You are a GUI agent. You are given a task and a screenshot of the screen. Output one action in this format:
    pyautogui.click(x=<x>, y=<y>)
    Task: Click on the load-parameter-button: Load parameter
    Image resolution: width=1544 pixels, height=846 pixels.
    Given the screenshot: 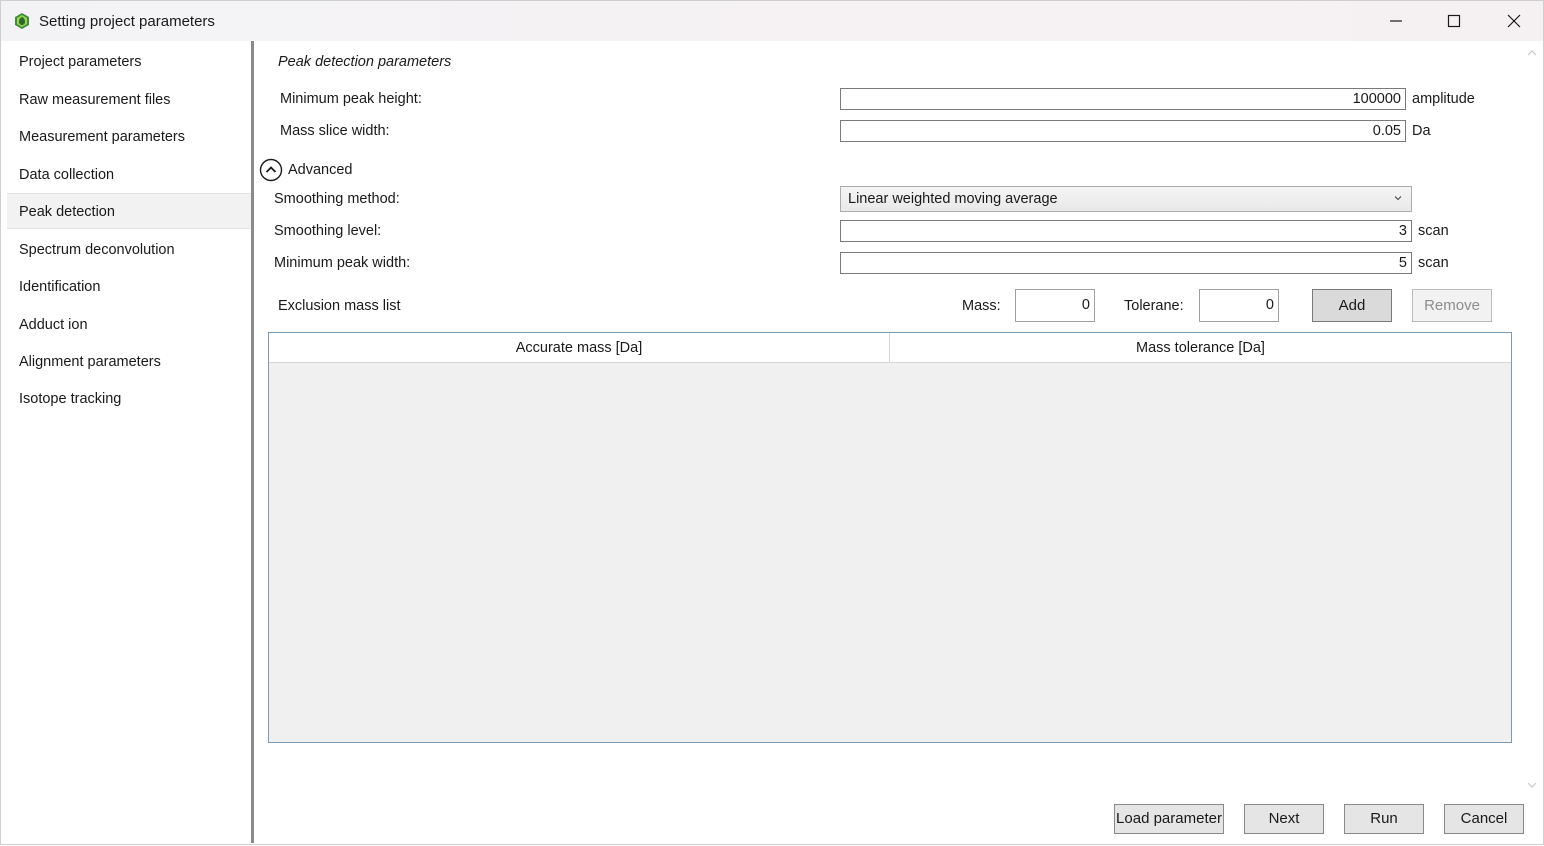 What is the action you would take?
    pyautogui.click(x=1169, y=819)
    